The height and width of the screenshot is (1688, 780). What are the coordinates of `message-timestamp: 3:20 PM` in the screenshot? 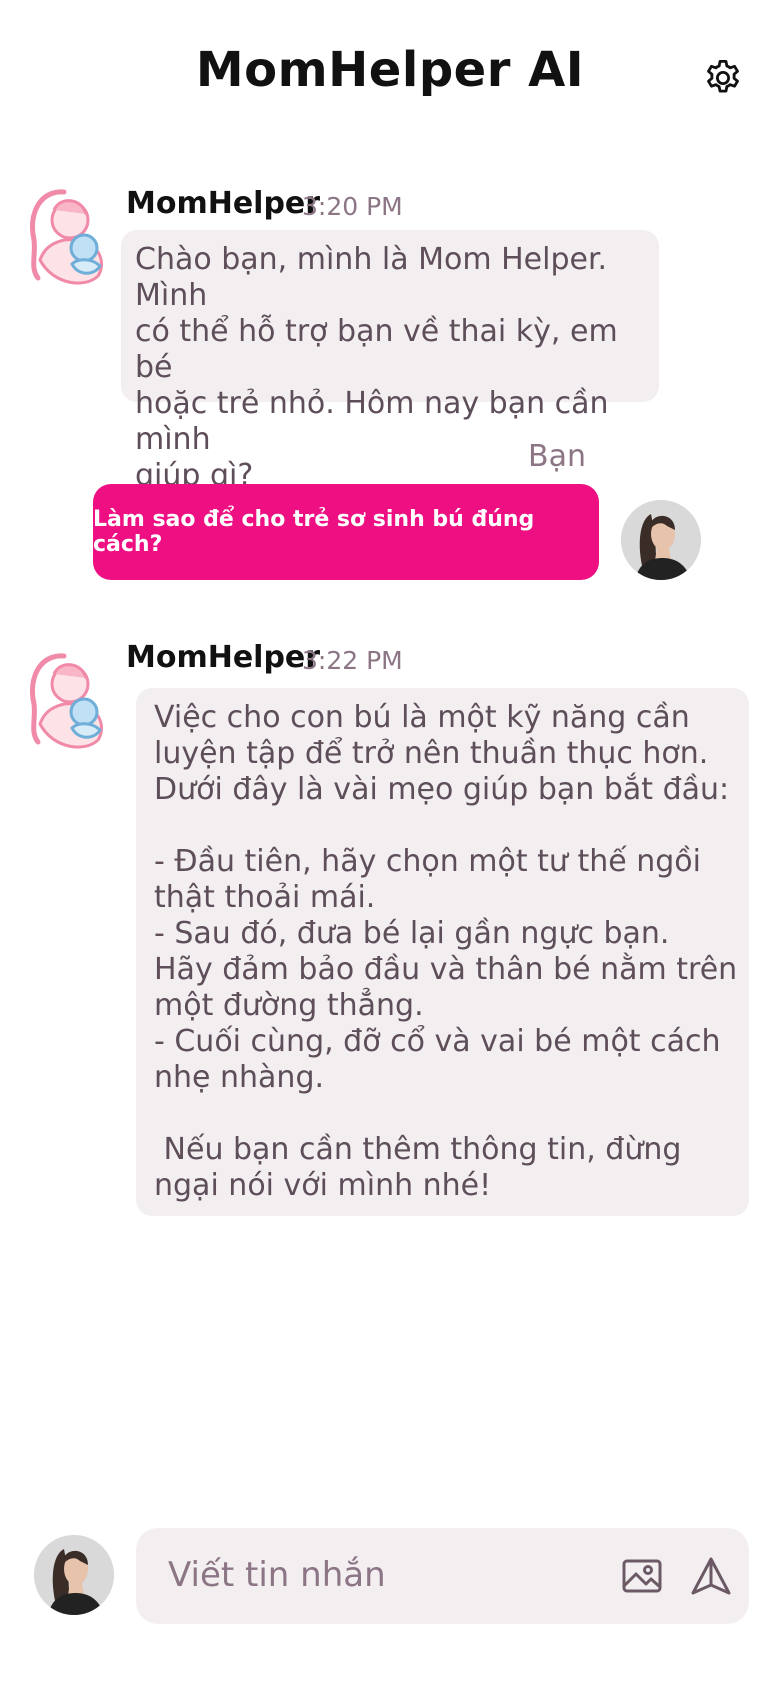 It's located at (352, 206).